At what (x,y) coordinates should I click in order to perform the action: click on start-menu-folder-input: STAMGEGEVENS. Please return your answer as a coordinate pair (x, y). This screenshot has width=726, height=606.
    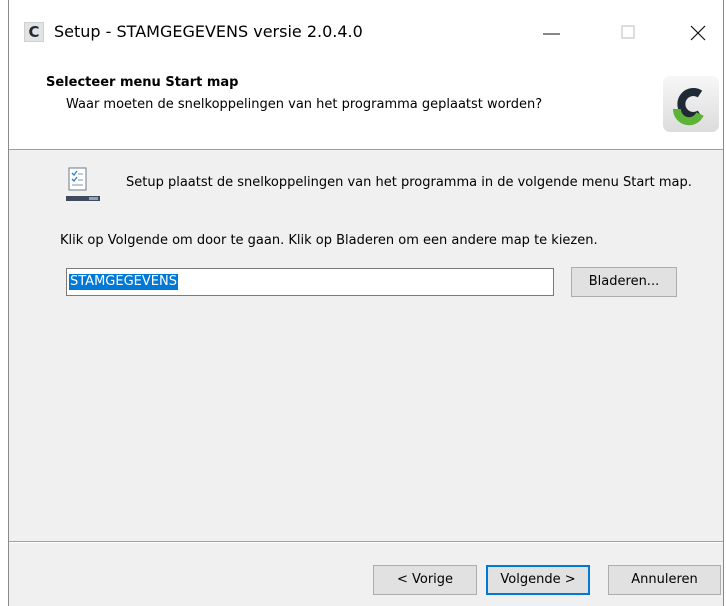
    Looking at the image, I should click on (310, 282).